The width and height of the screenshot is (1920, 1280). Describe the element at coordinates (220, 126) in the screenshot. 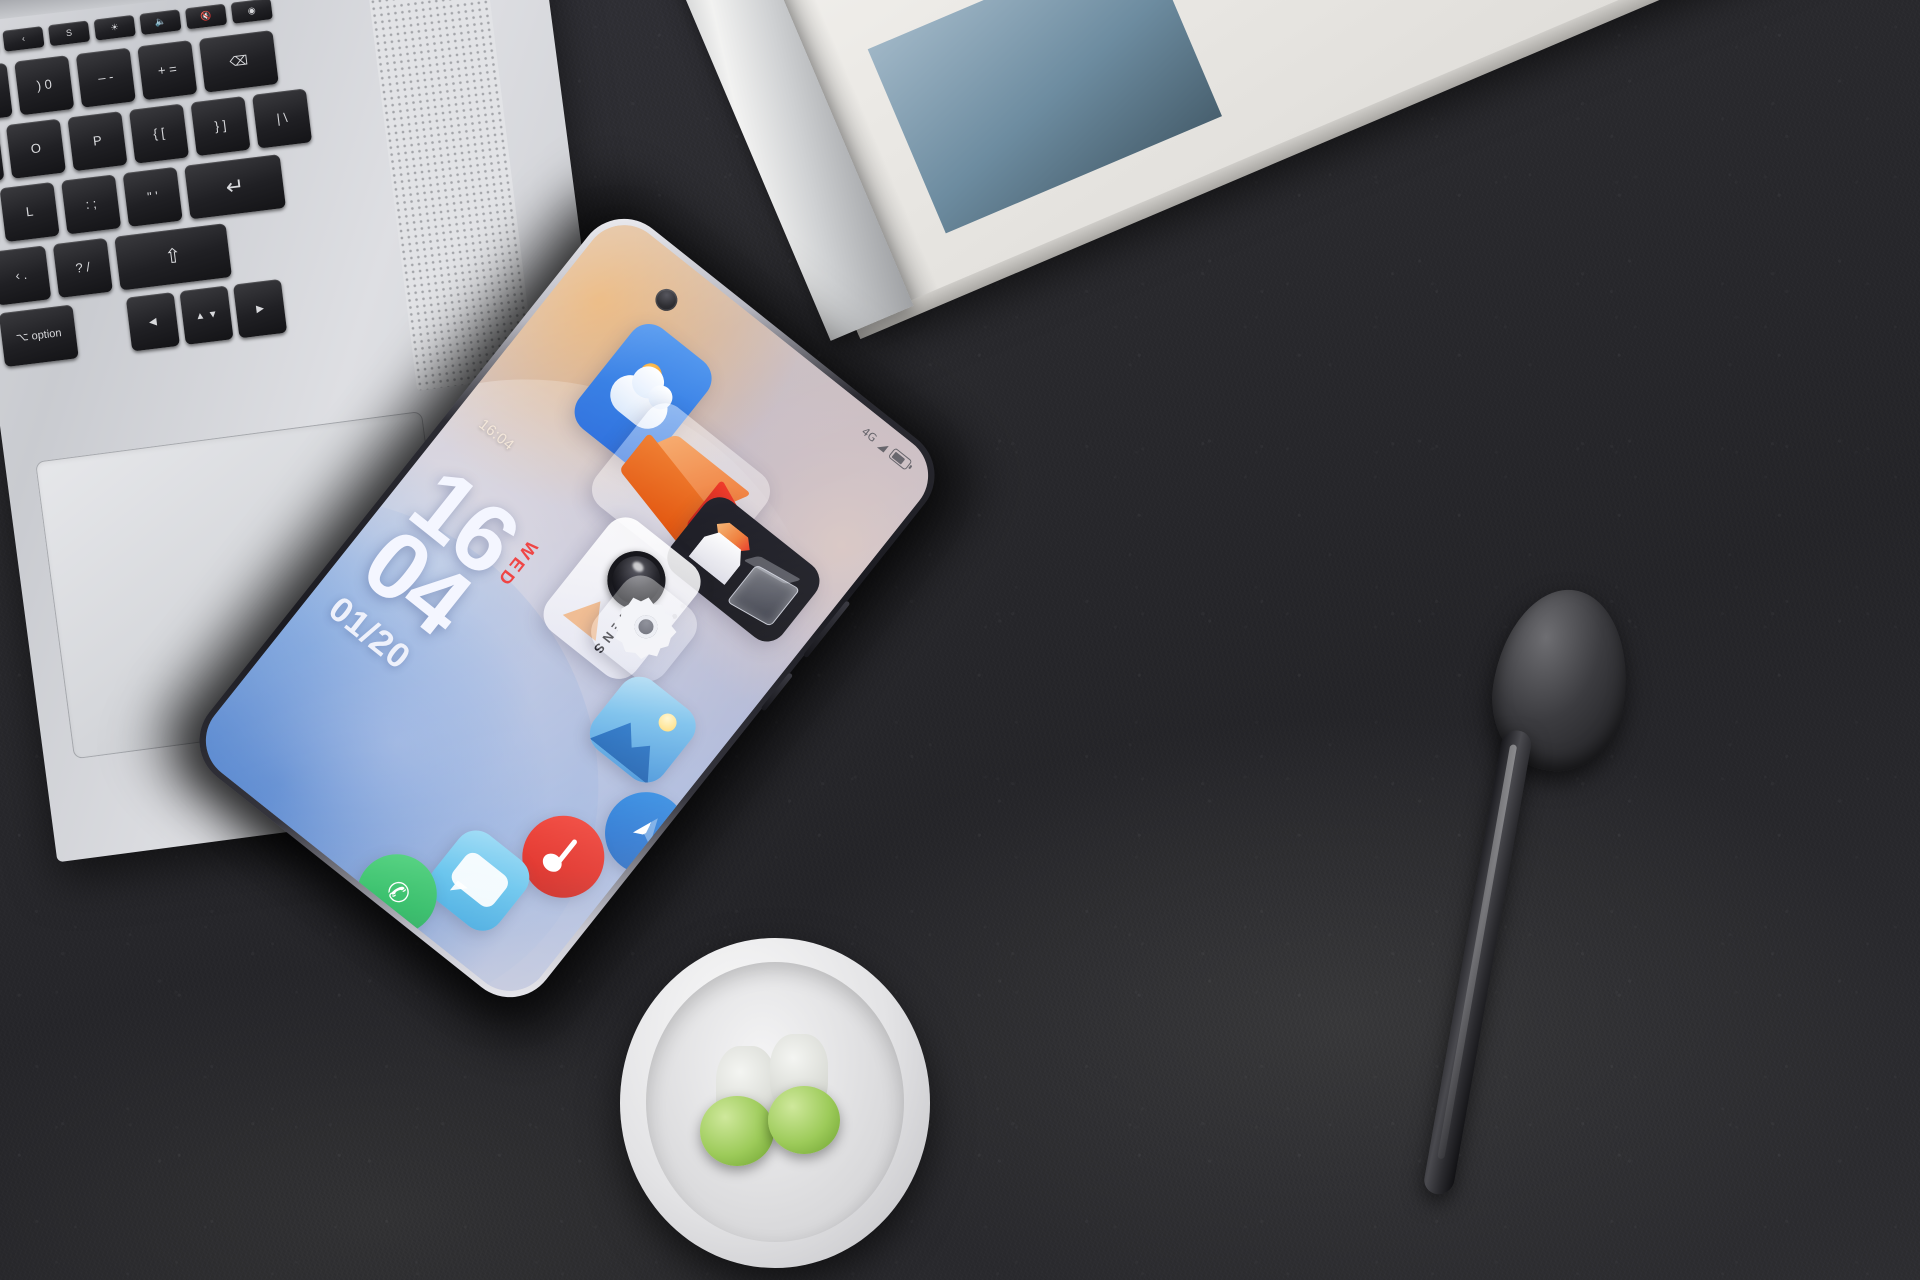

I see `key-bracket-r: } ]` at that location.